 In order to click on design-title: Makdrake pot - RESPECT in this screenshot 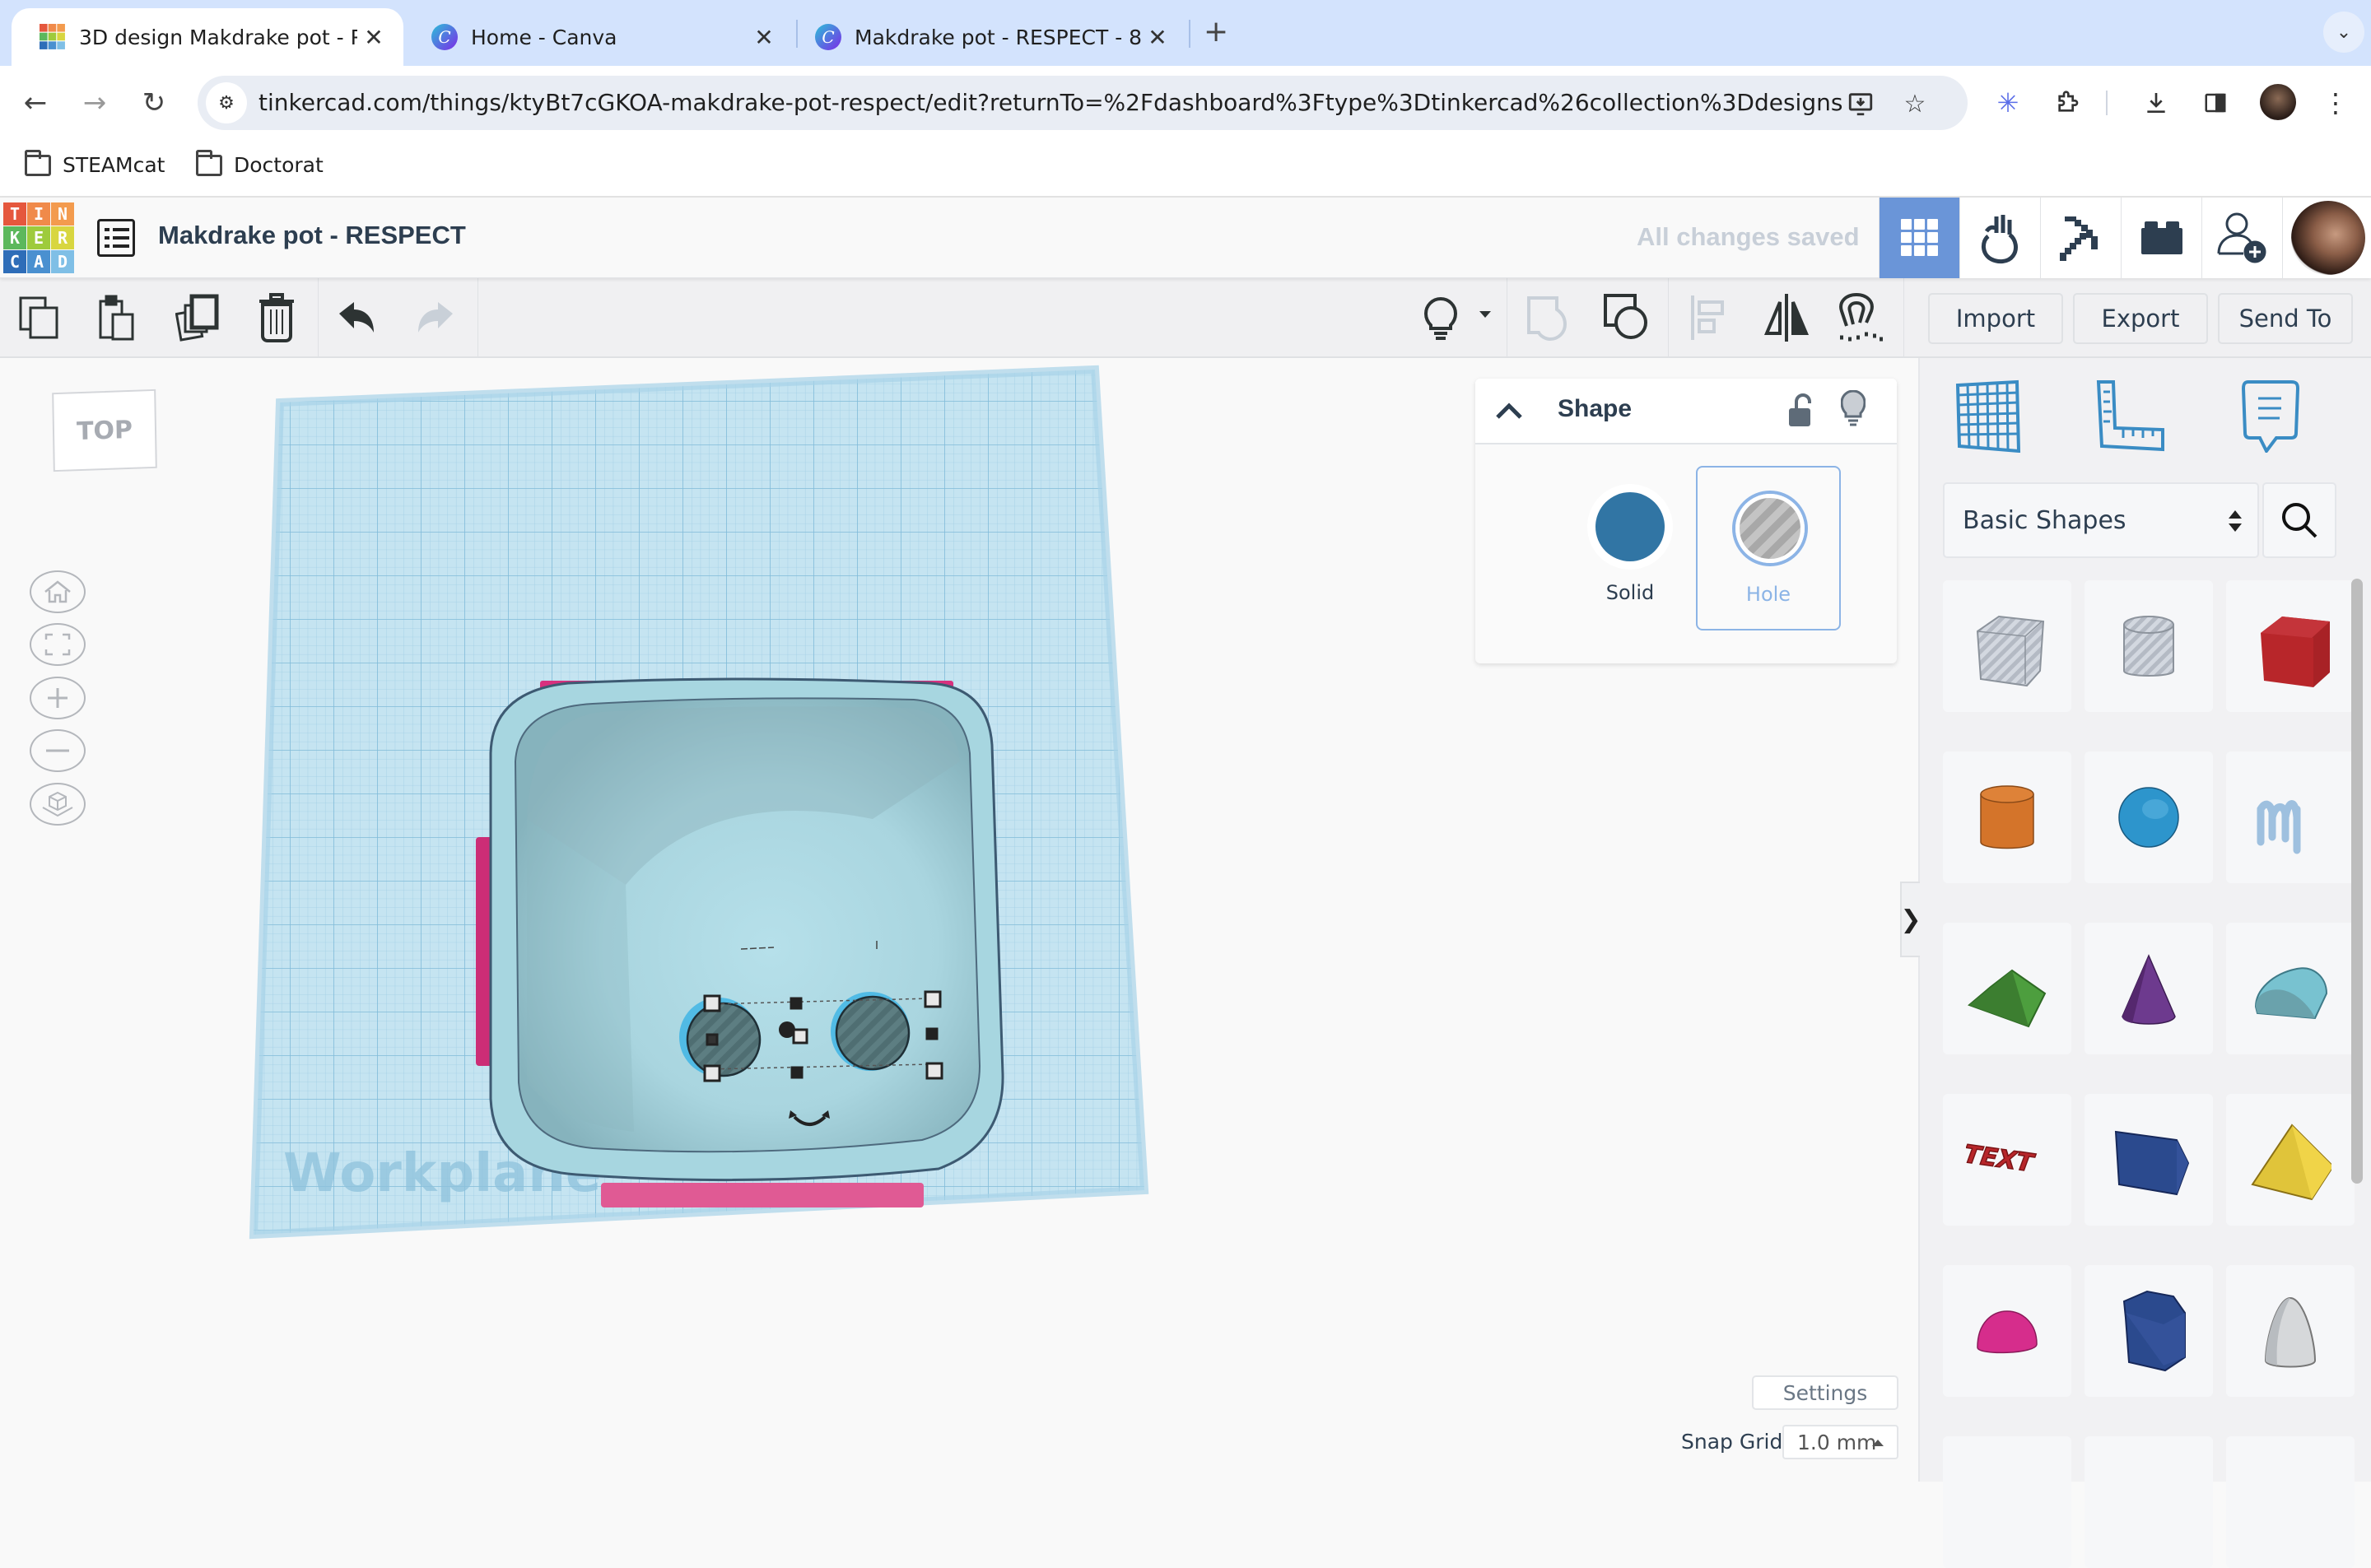, I will do `click(312, 235)`.